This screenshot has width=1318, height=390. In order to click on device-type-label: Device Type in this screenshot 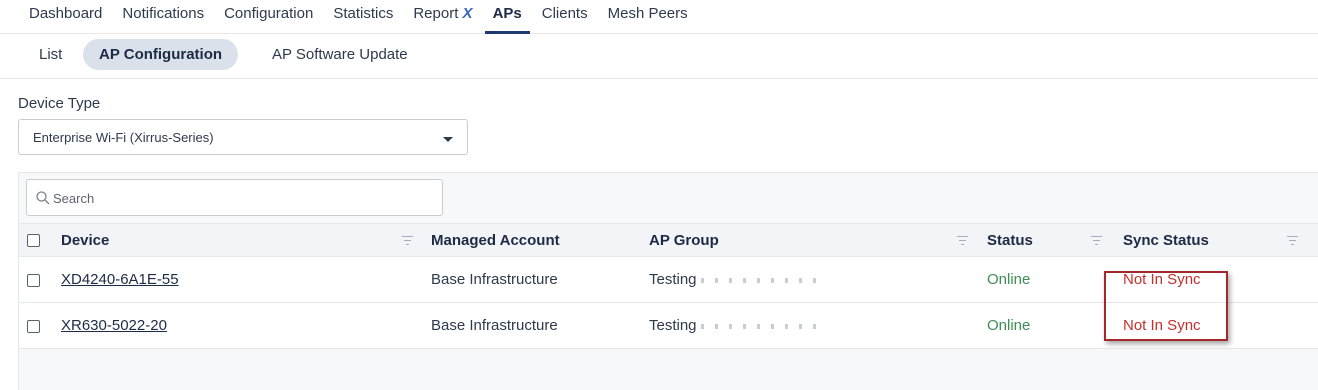, I will do `click(59, 103)`.